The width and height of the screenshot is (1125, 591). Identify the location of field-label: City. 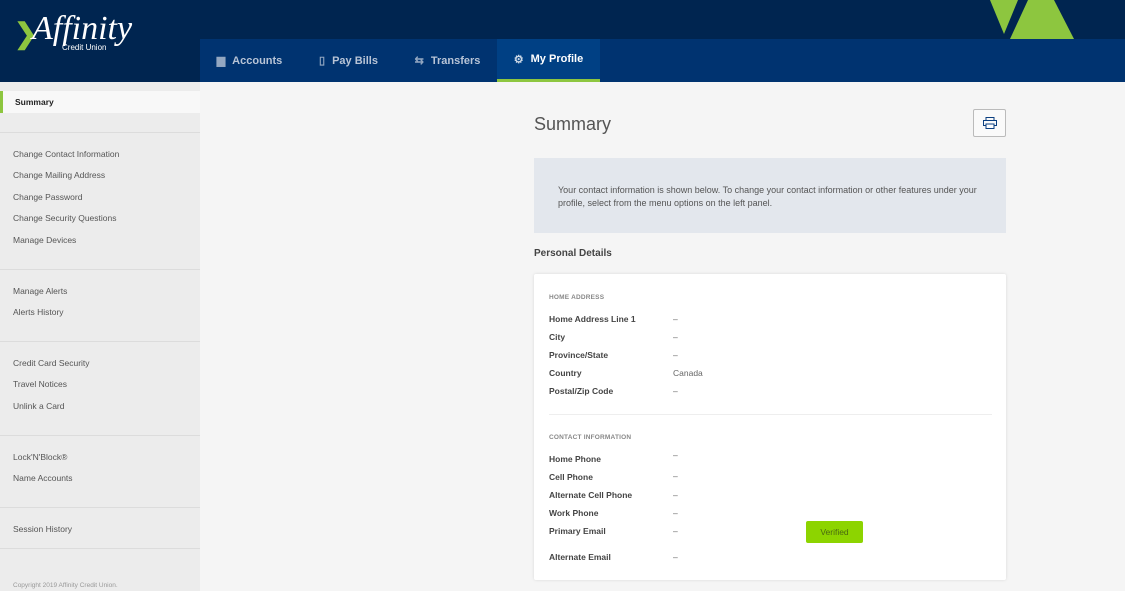
(557, 337).